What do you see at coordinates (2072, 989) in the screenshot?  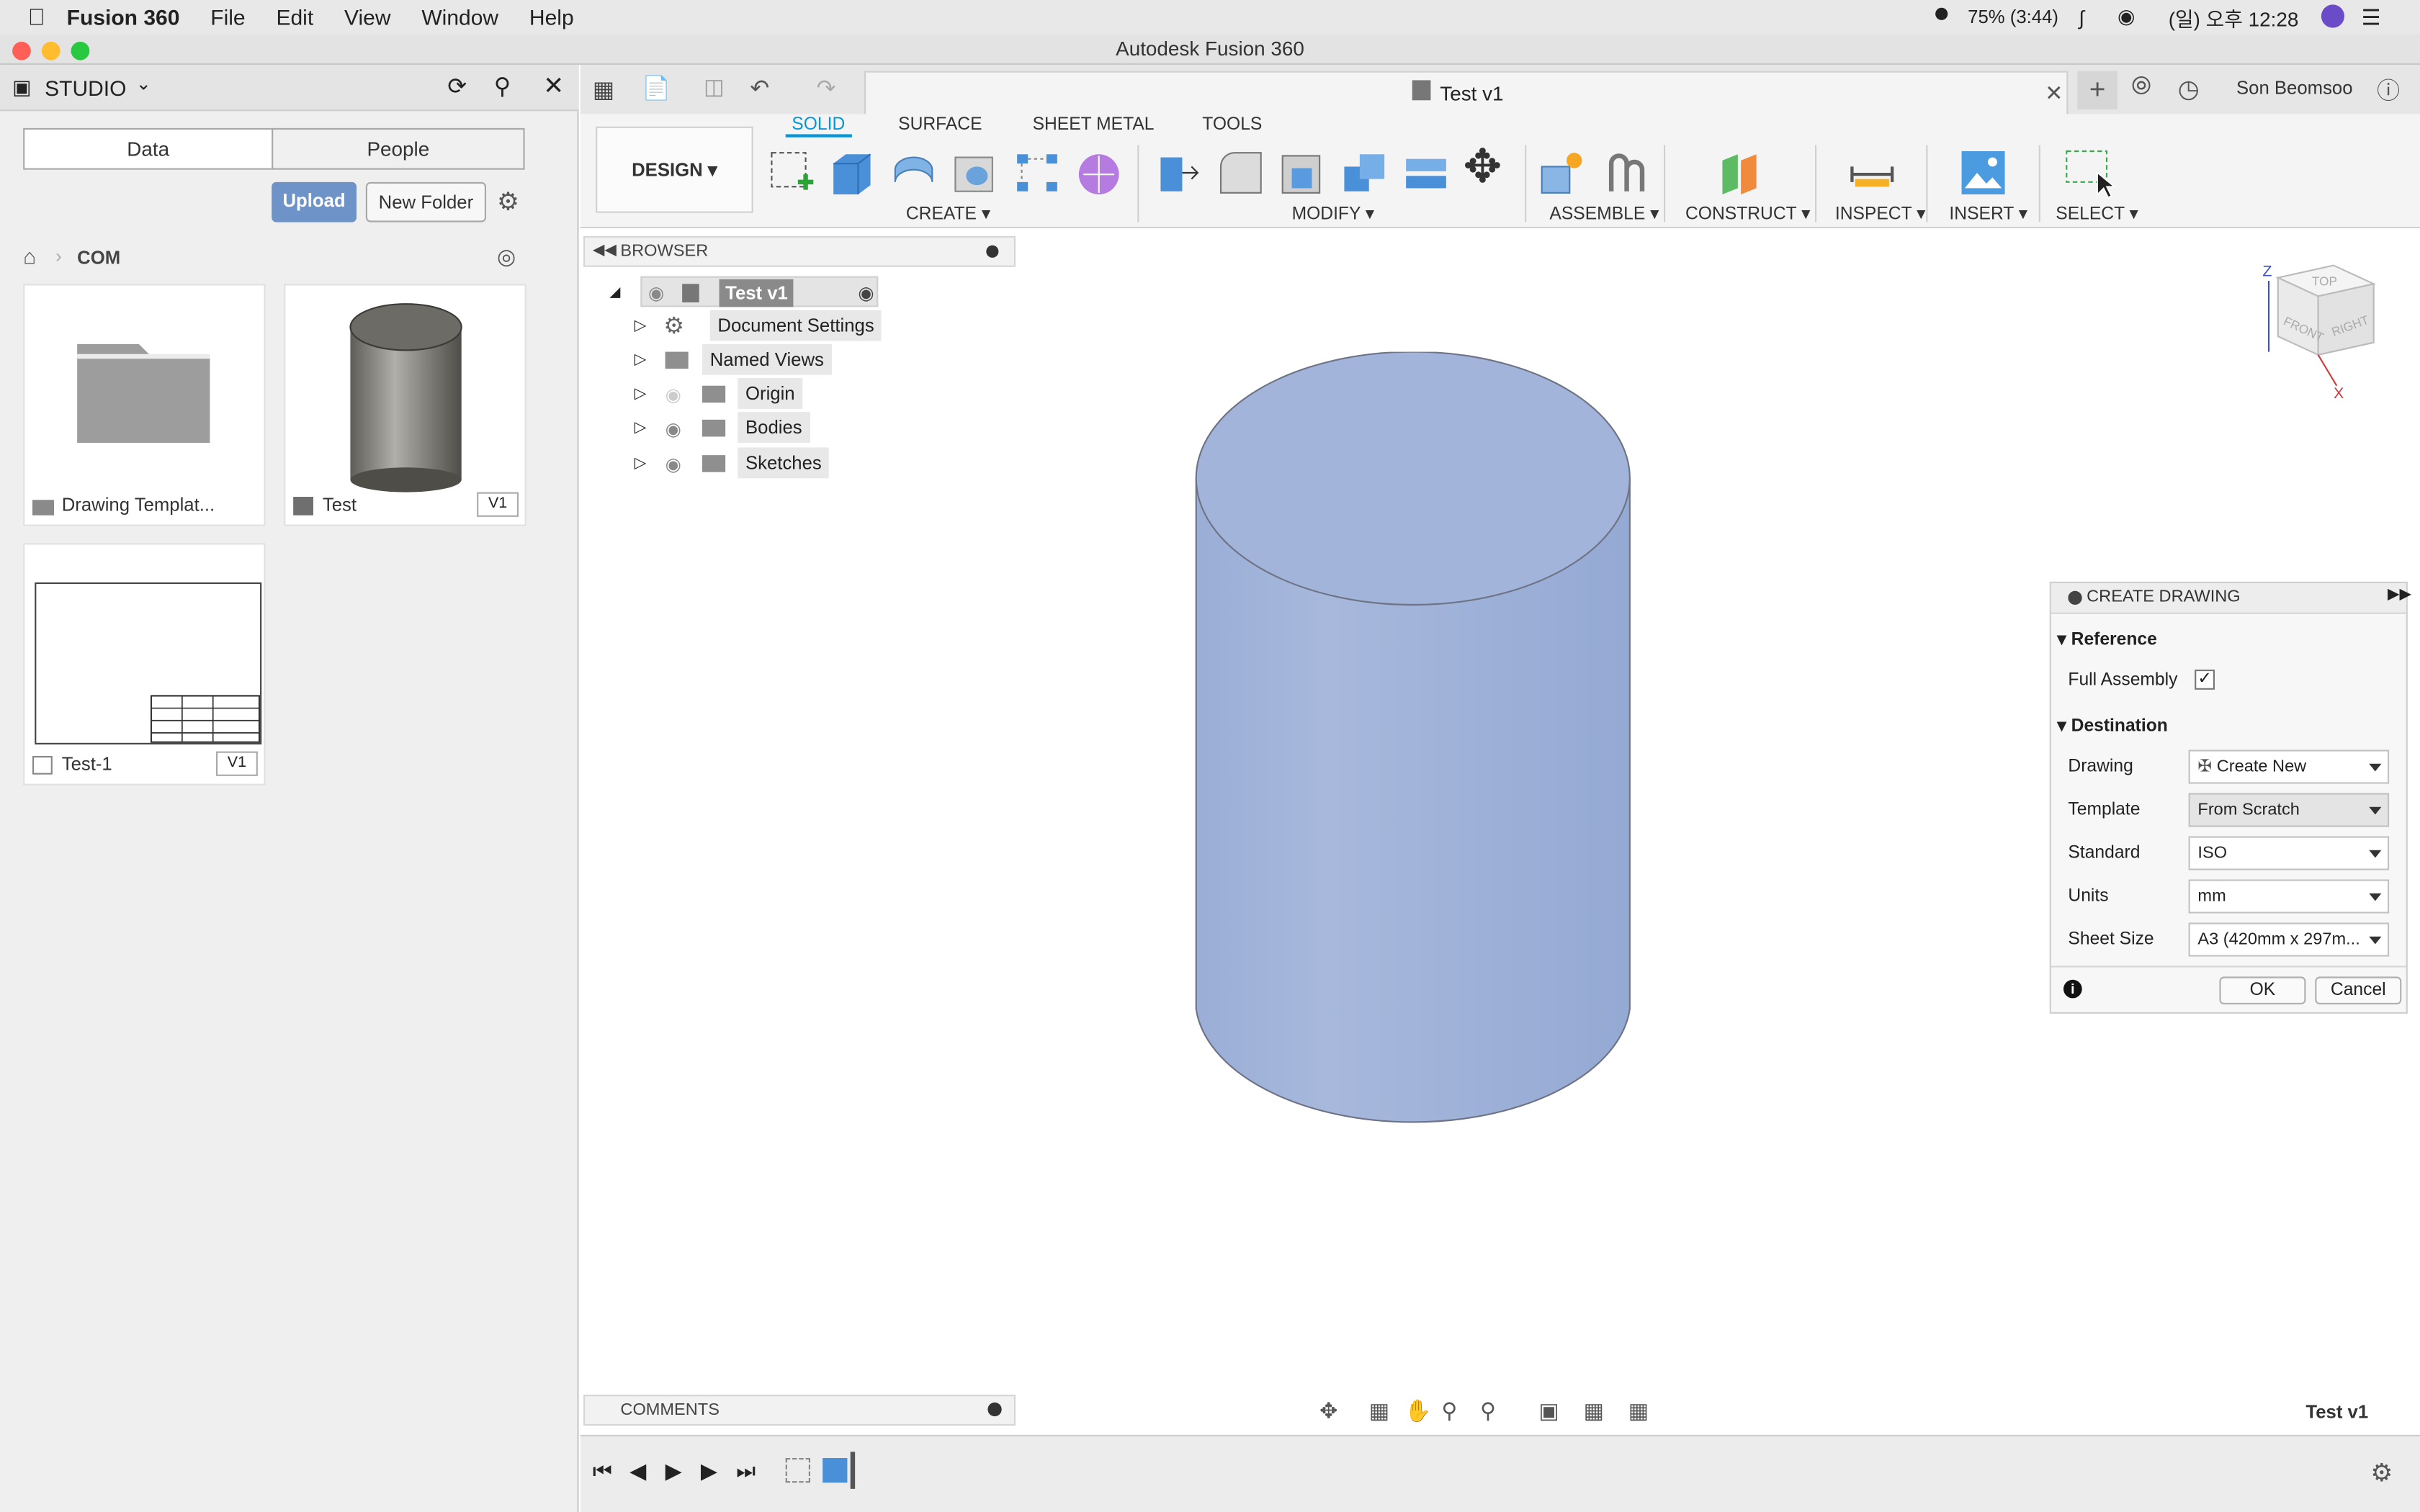 I see `info-icon: i` at bounding box center [2072, 989].